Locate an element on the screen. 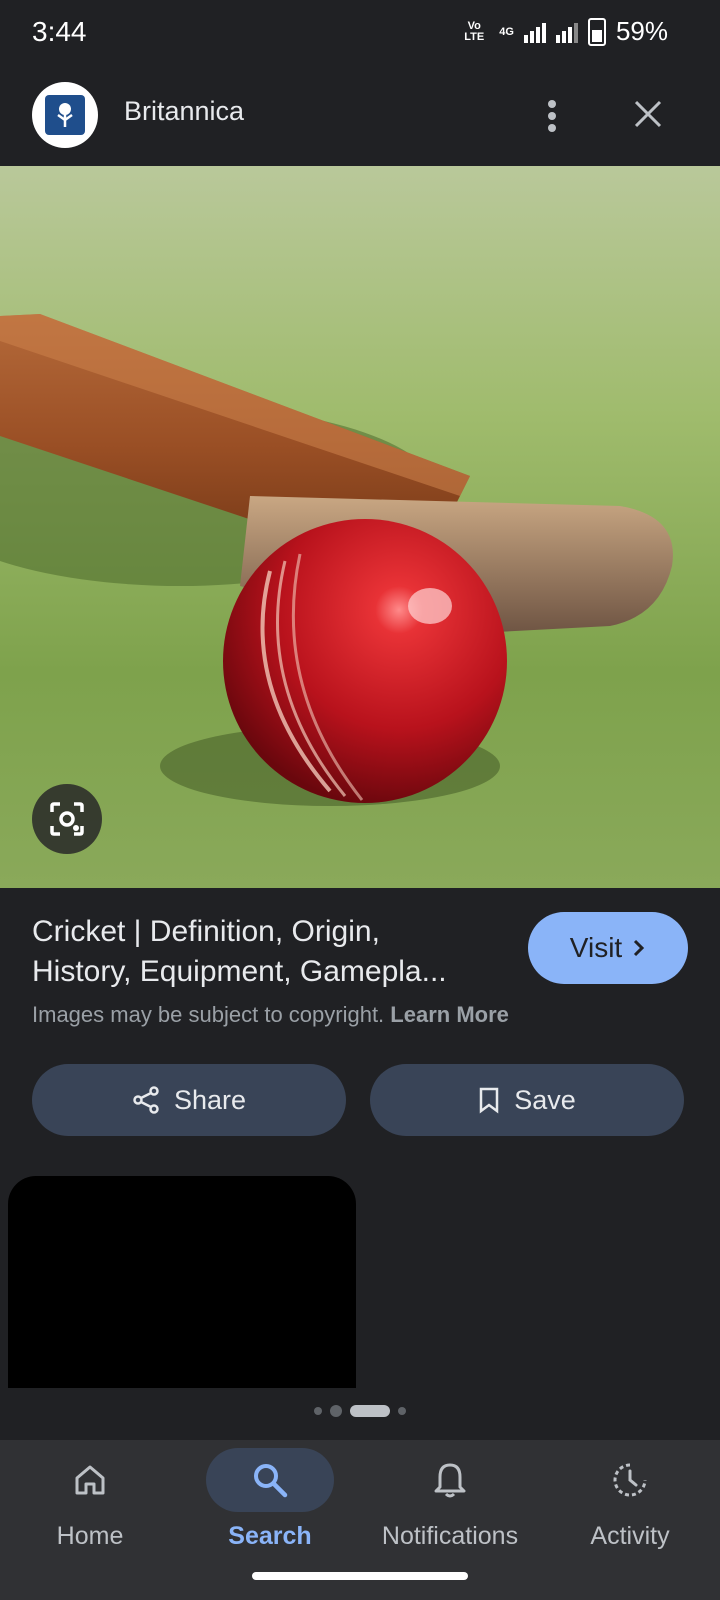  nav-notifications-label: Notifications is located at coordinates (450, 1536).